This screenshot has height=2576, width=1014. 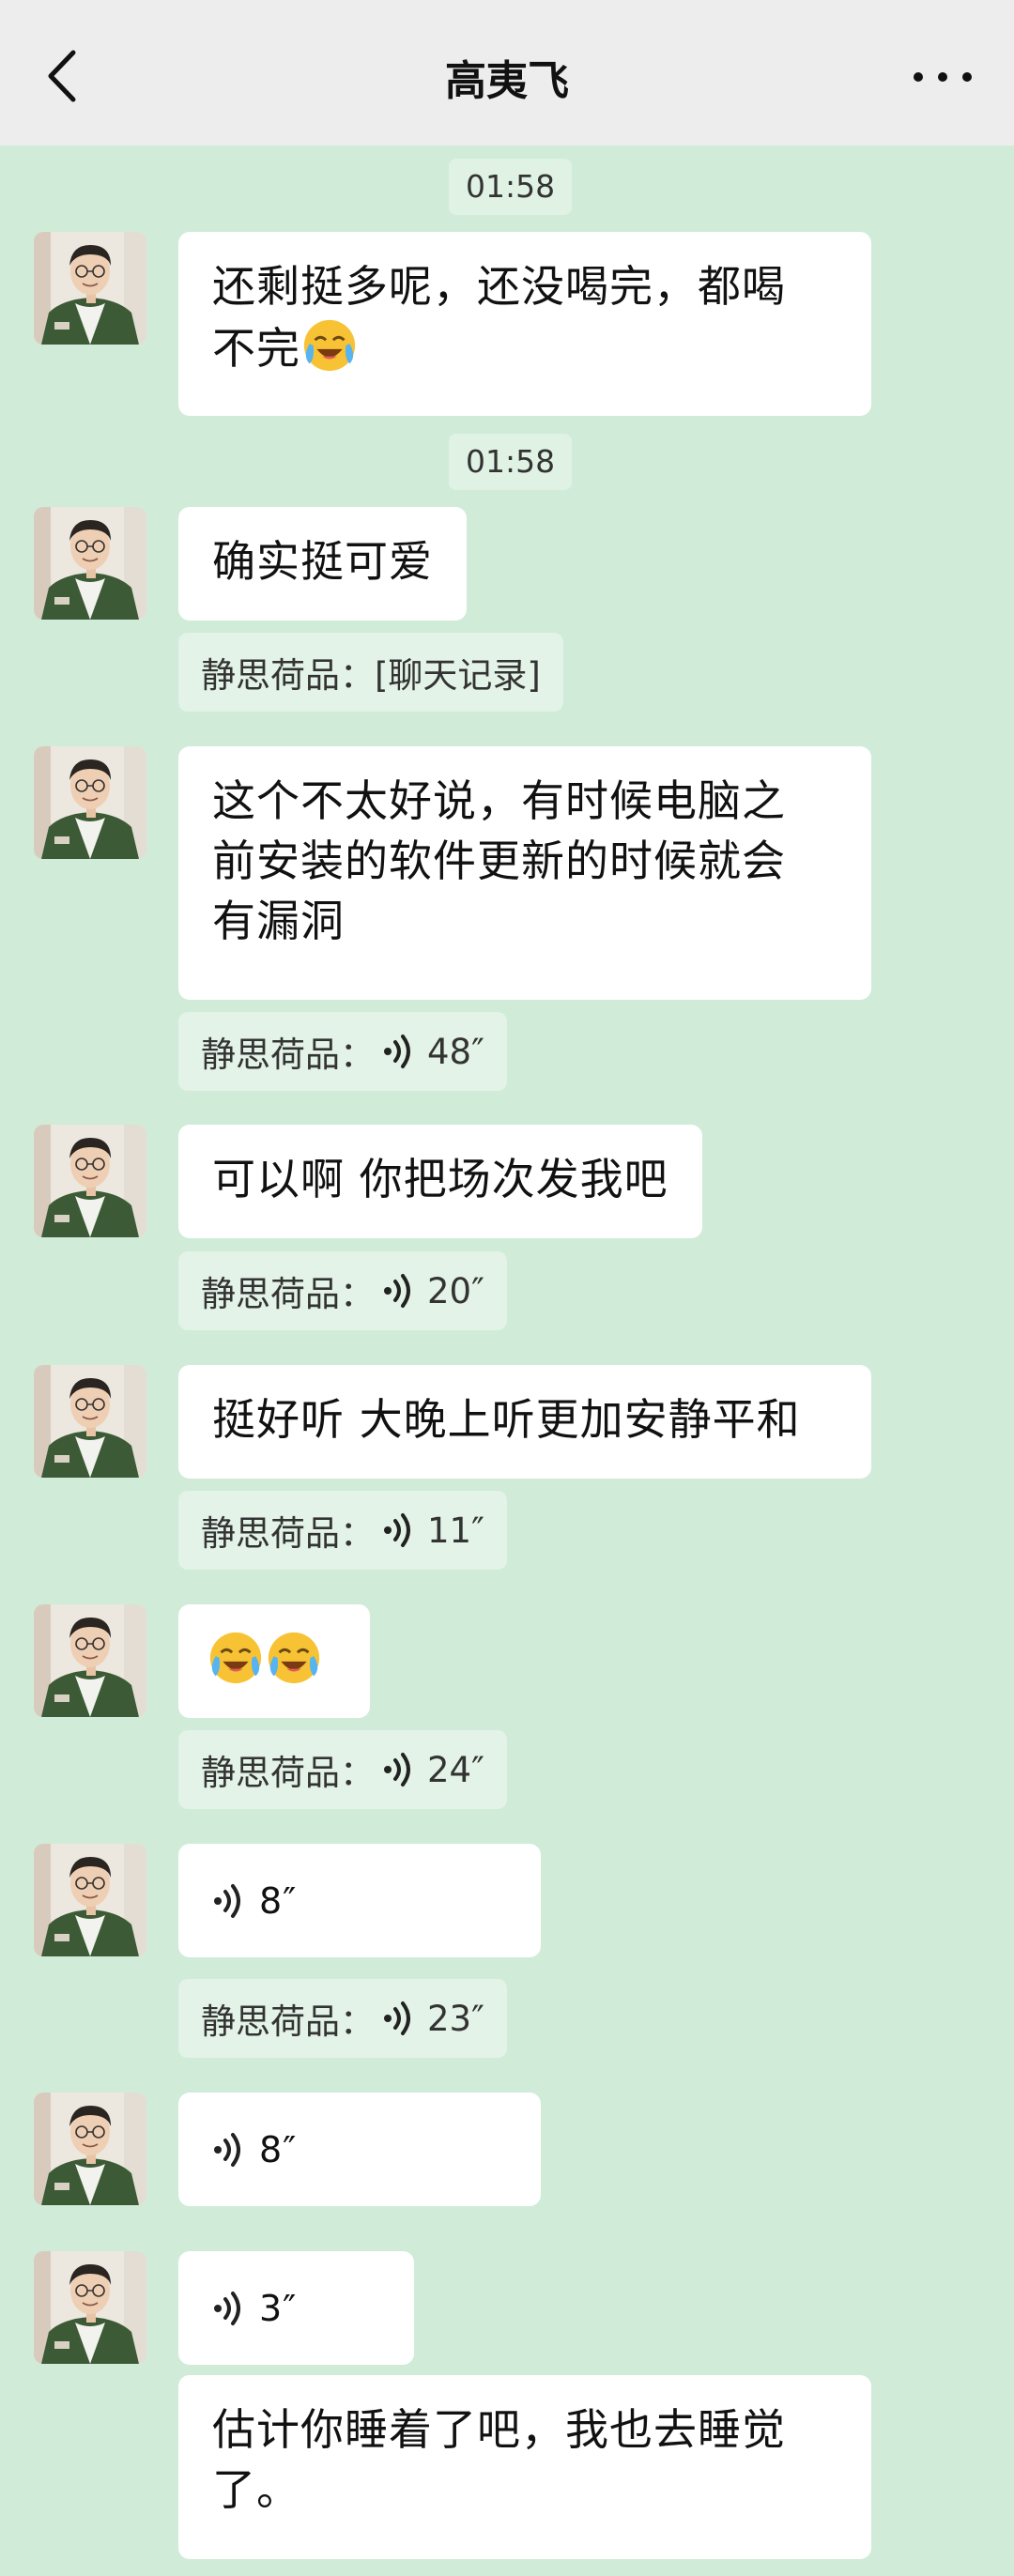 What do you see at coordinates (440, 1179) in the screenshot?
I see `message-text: 可以啊 你把场次发我吧` at bounding box center [440, 1179].